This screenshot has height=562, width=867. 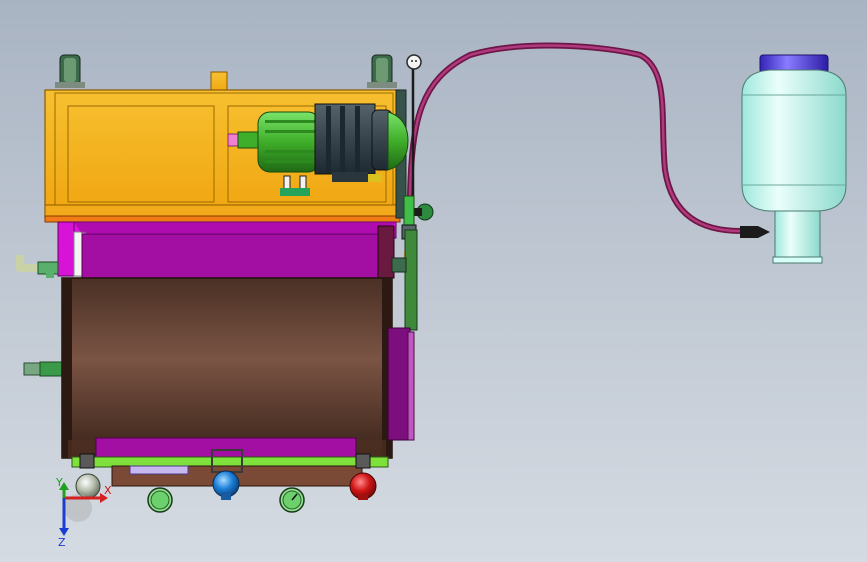 I want to click on tank, so click(x=793, y=159).